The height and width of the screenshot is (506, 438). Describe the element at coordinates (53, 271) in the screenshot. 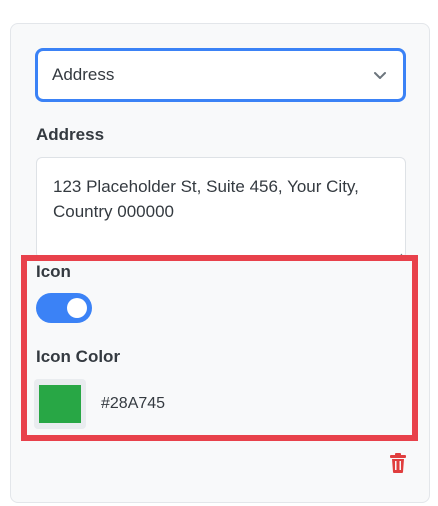

I see `icon-label: Icon` at that location.